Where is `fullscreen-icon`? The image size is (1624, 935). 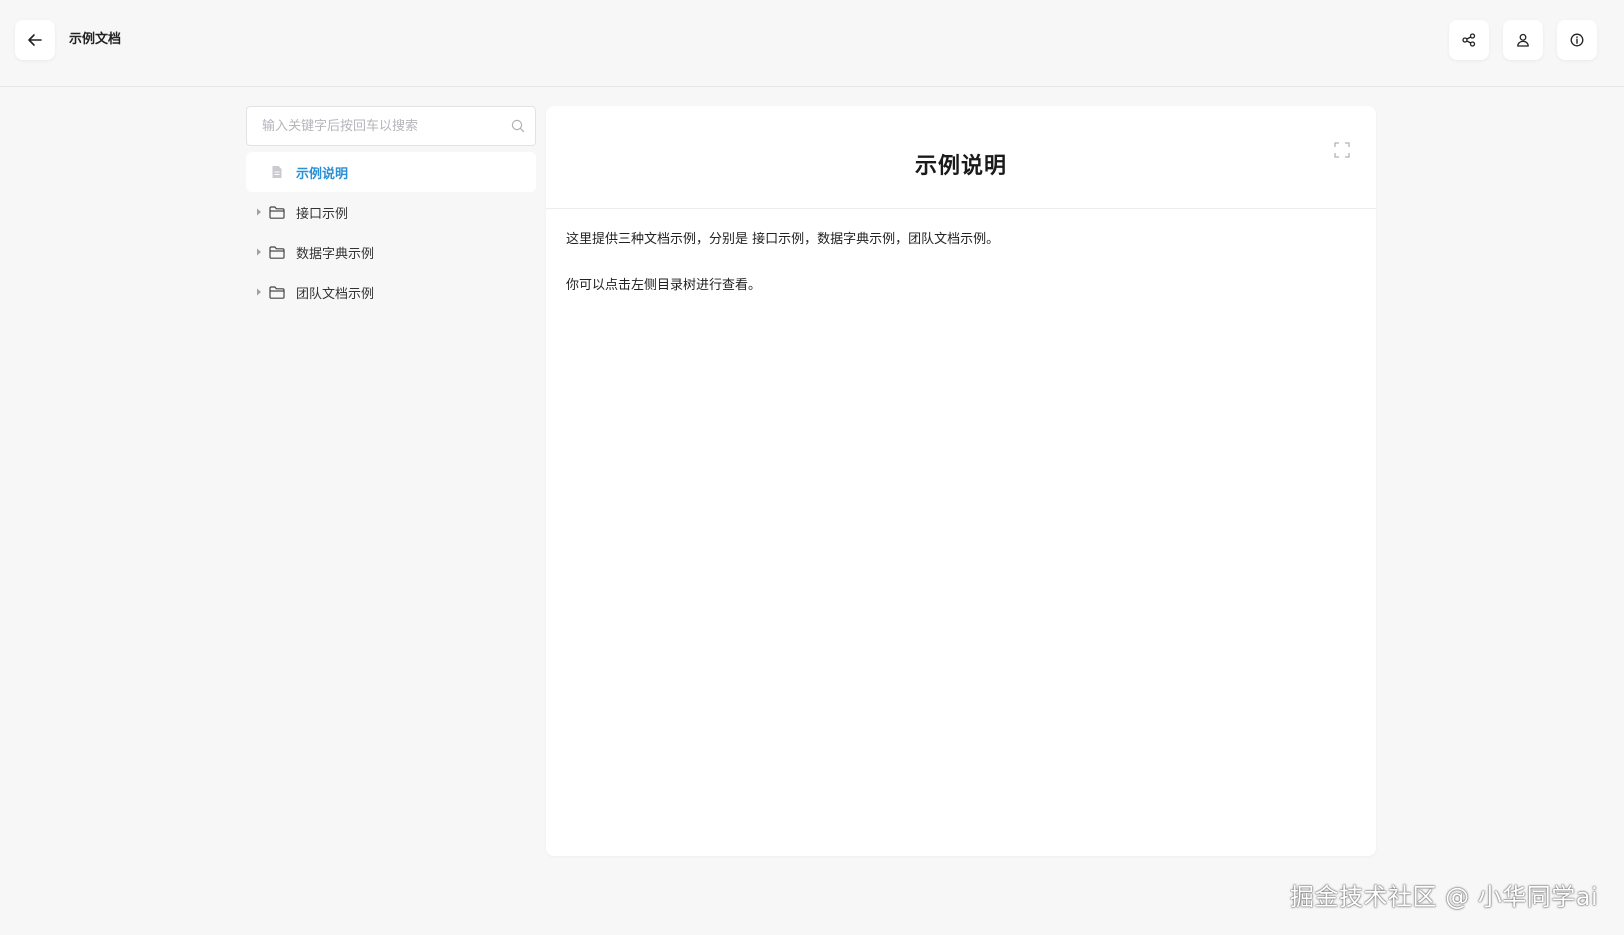
fullscreen-icon is located at coordinates (1342, 150).